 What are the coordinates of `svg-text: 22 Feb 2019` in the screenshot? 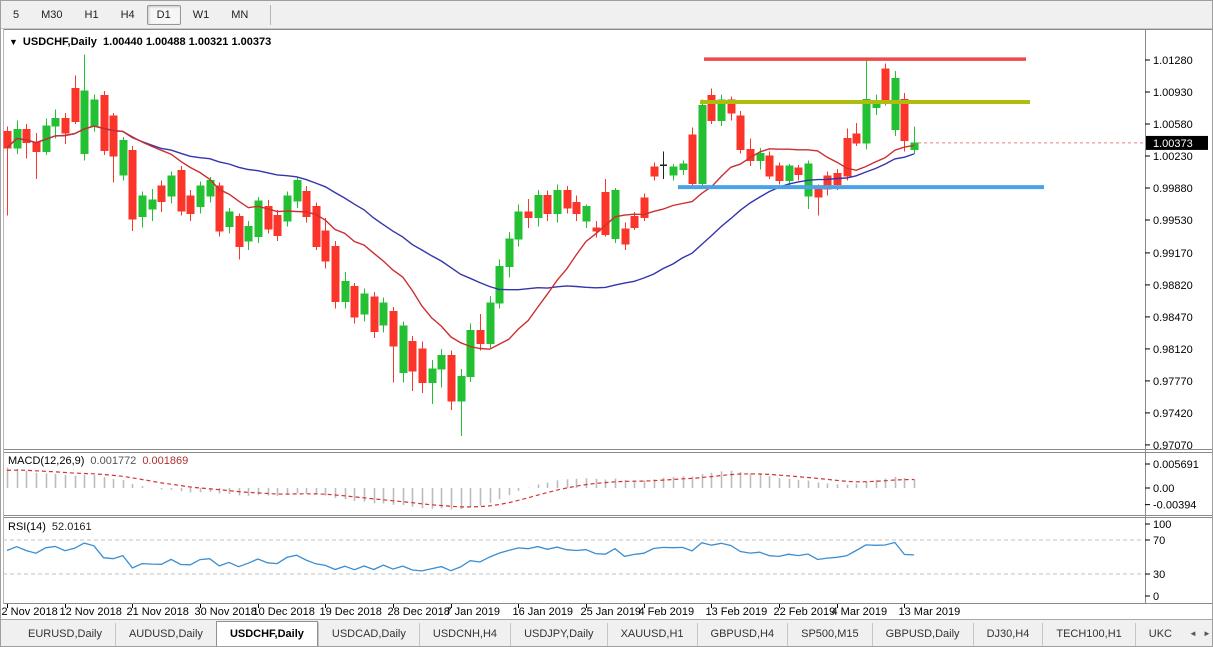 It's located at (805, 612).